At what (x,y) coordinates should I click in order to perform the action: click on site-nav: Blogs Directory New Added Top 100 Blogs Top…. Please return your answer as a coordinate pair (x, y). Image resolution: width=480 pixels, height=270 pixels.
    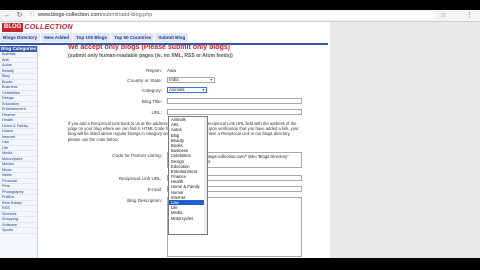
    Looking at the image, I should click on (95, 37).